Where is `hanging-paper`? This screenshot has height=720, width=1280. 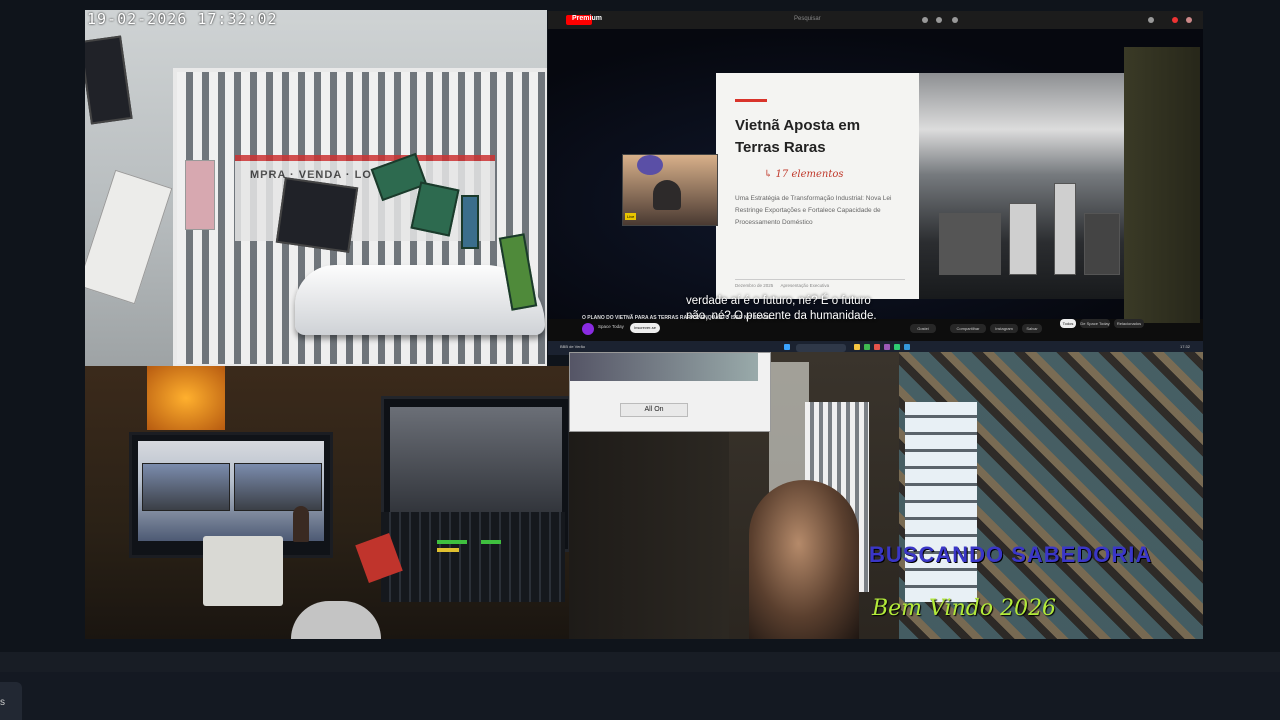
hanging-paper is located at coordinates (200, 195).